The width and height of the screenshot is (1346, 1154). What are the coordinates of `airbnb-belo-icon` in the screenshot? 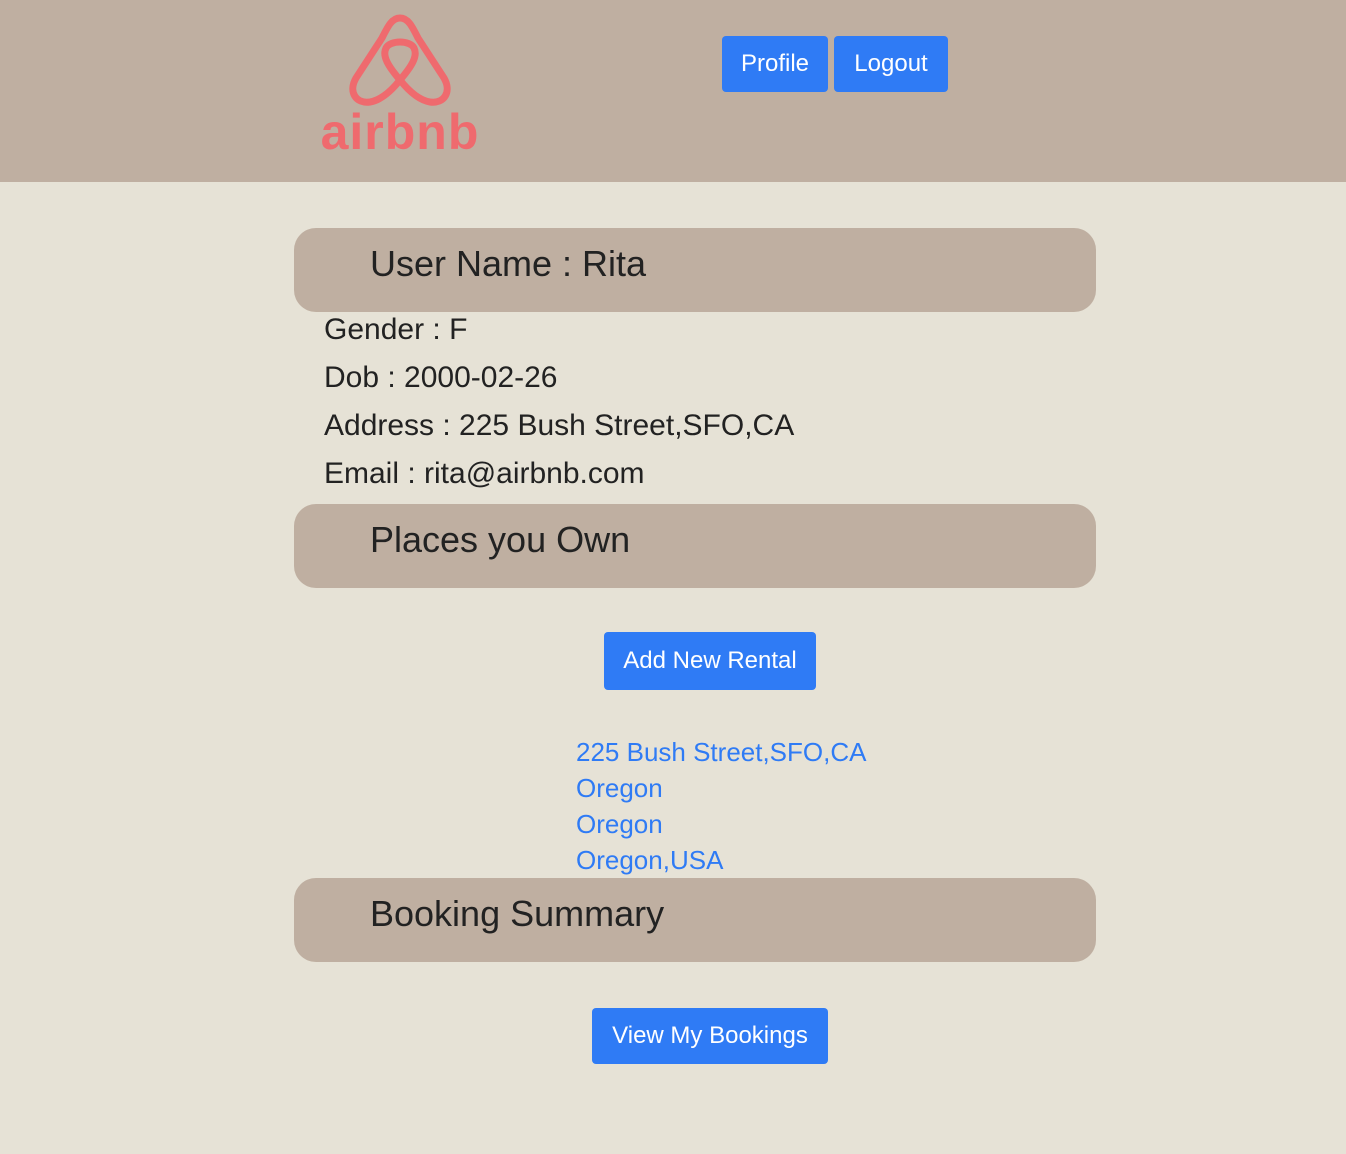 It's located at (400, 60).